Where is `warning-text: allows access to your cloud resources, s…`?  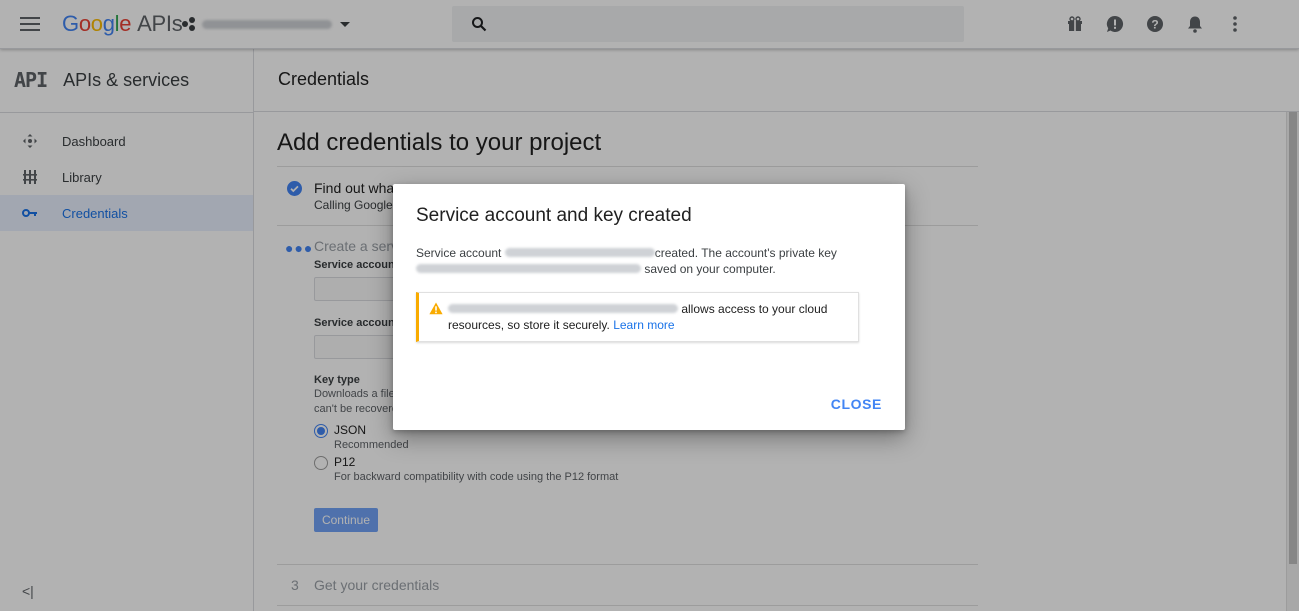 warning-text: allows access to your cloud resources, s… is located at coordinates (648, 317).